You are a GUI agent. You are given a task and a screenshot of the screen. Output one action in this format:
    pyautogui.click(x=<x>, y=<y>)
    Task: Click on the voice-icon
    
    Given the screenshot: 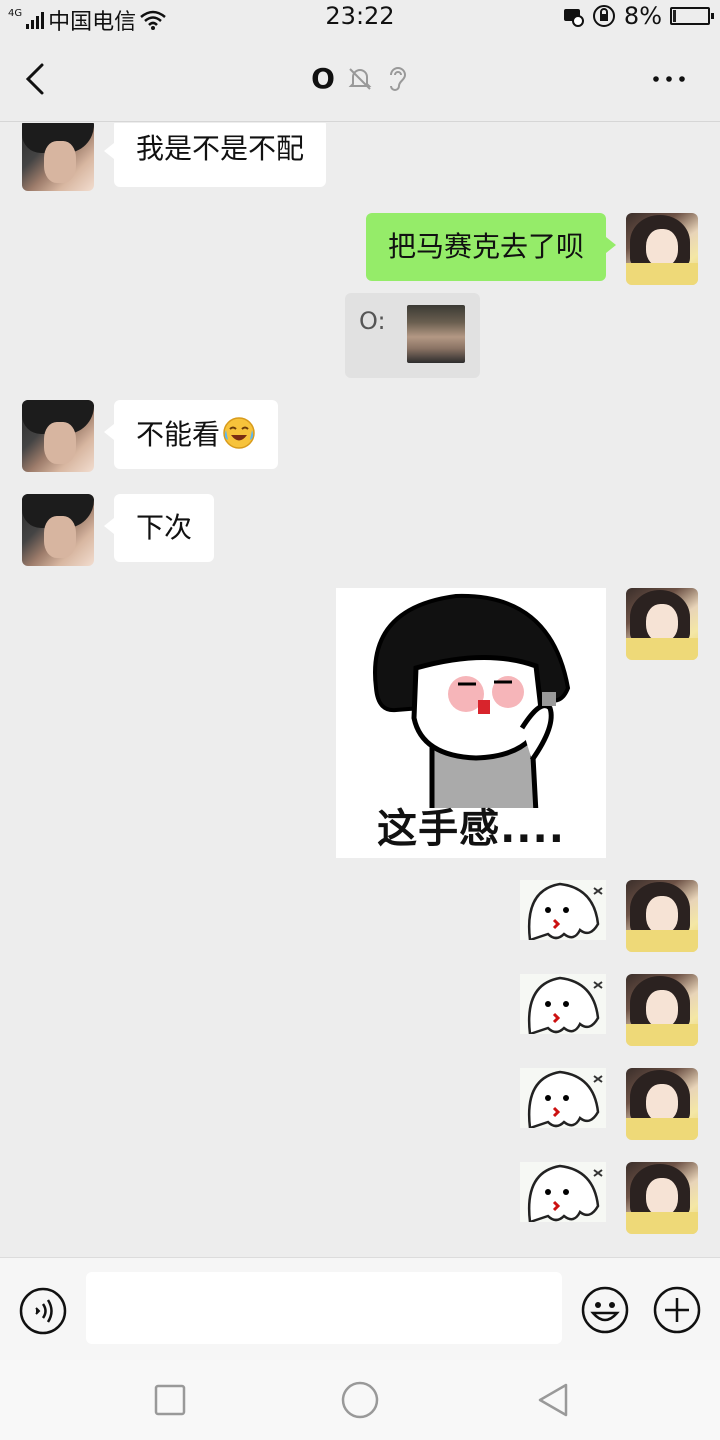 What is the action you would take?
    pyautogui.click(x=43, y=1311)
    